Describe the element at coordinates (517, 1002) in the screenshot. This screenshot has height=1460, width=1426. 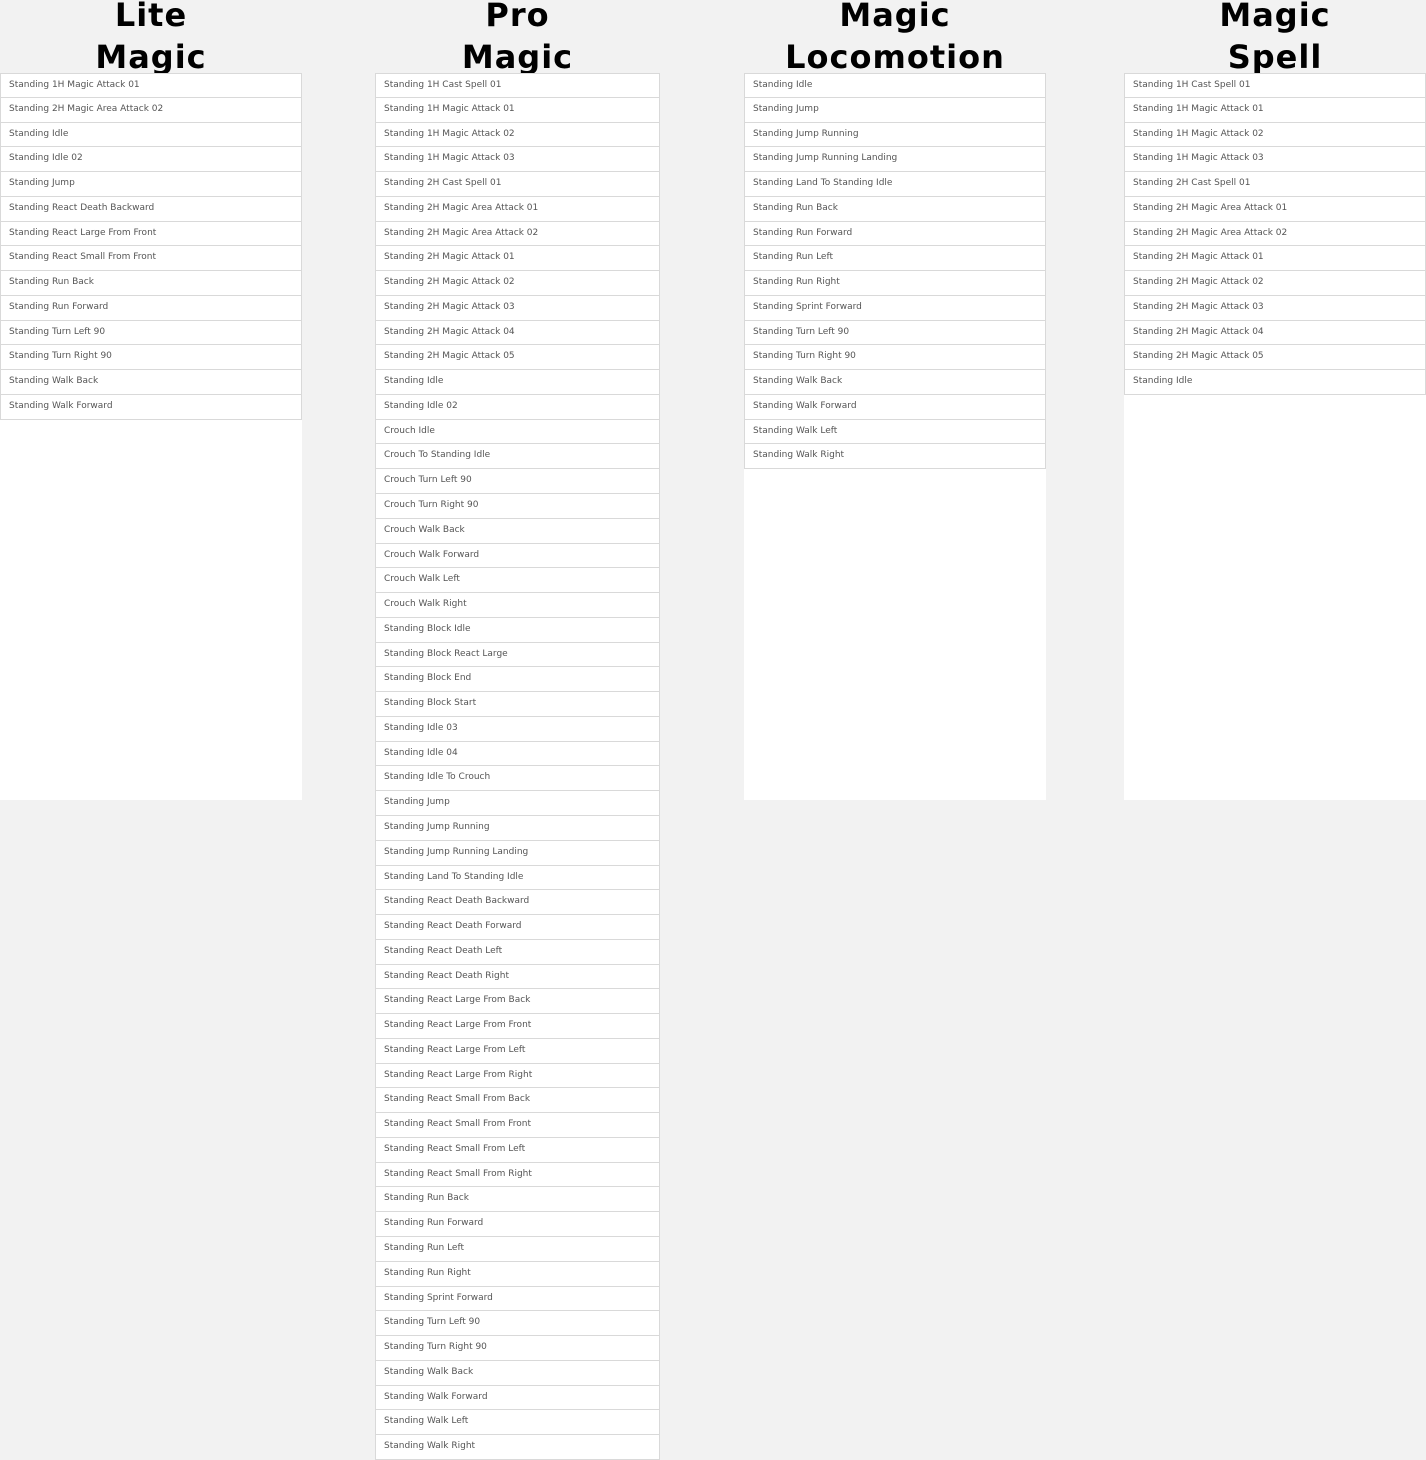
I see `list-item: Standing React Large From Back` at that location.